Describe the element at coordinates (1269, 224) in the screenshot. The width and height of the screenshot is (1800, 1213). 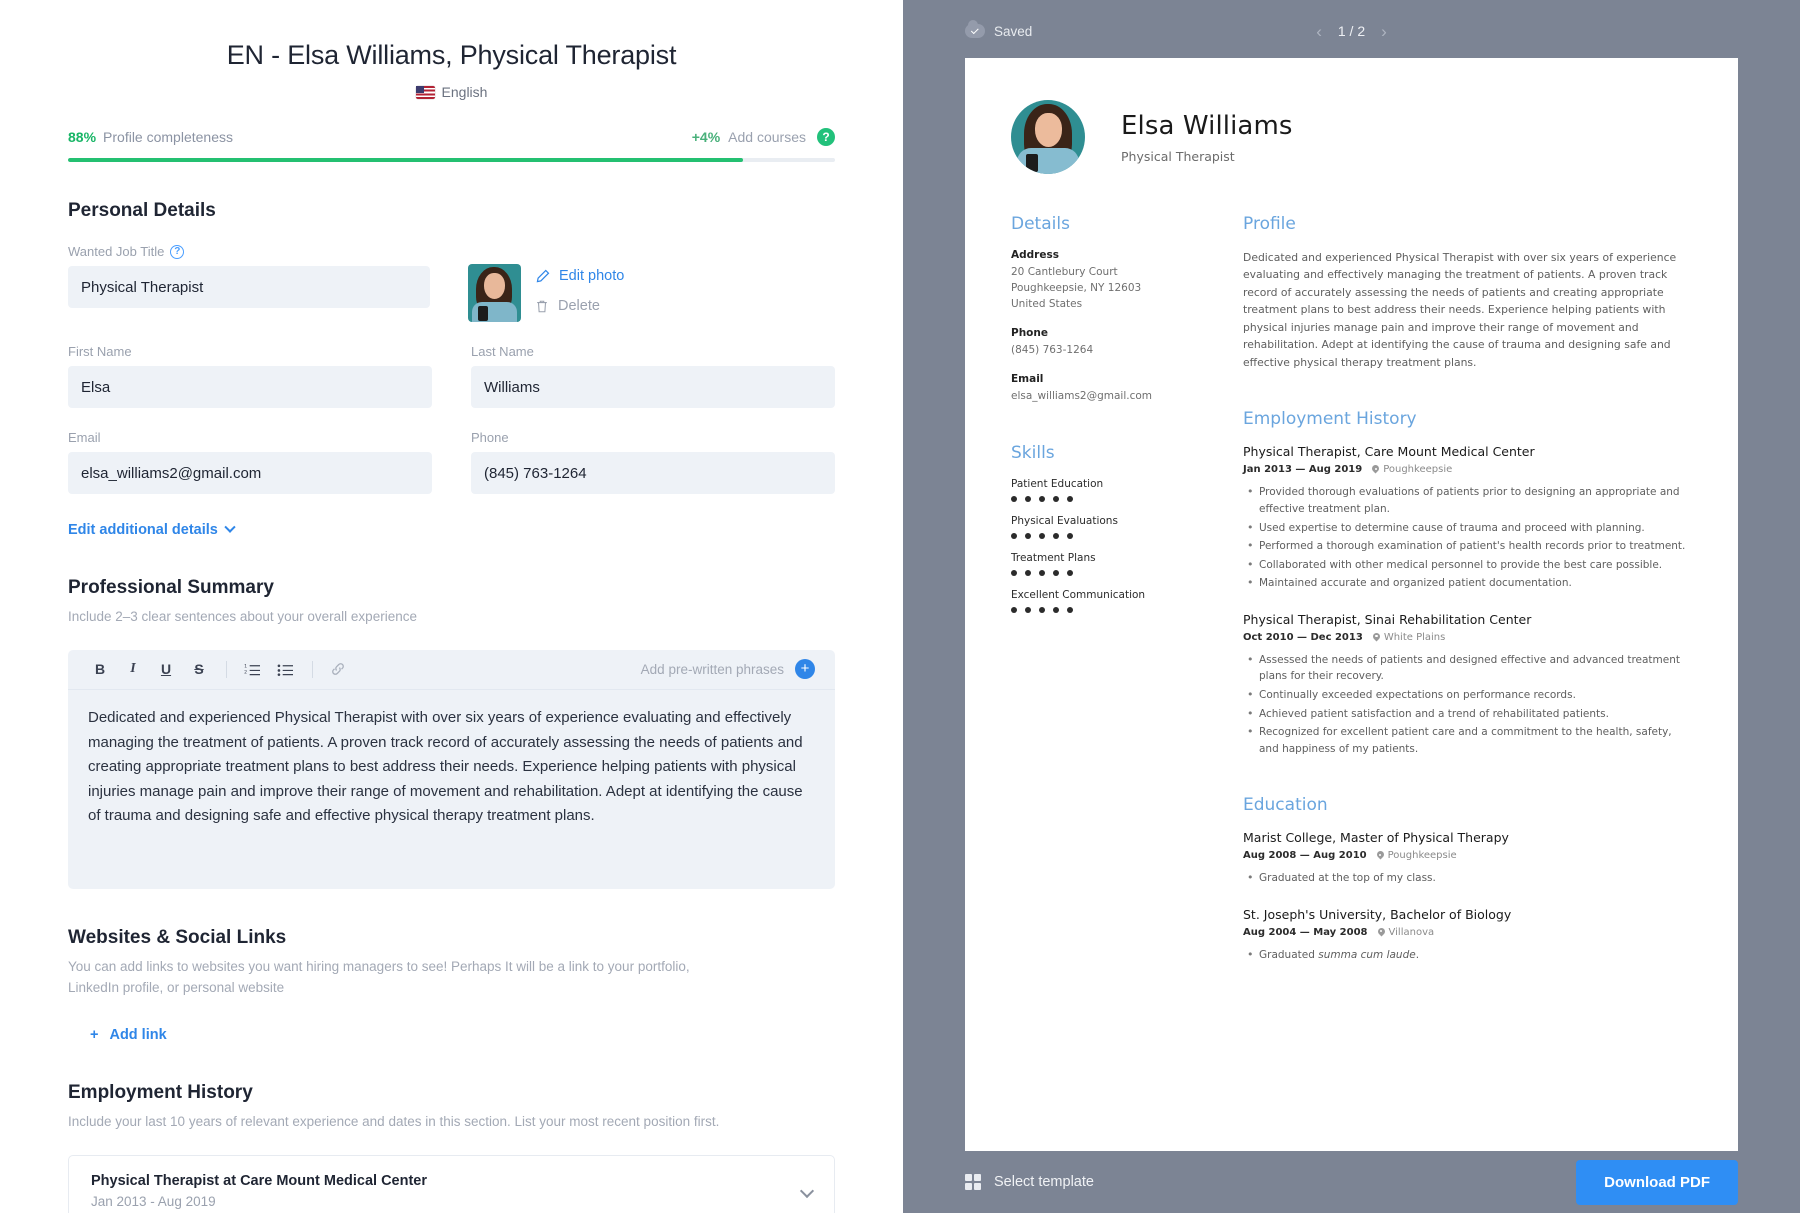
I see `resume-profile-heading: Profile` at that location.